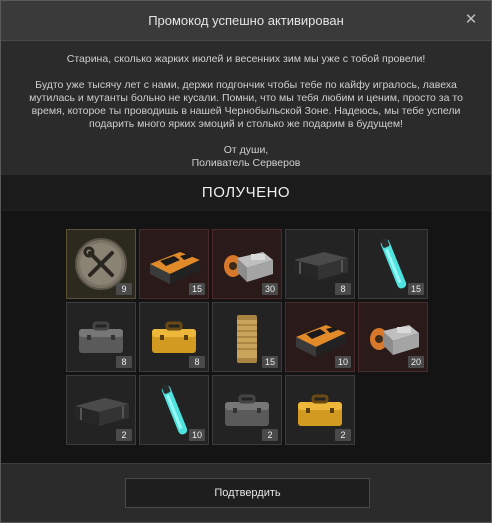 Image resolution: width=492 pixels, height=523 pixels. Describe the element at coordinates (246, 163) in the screenshot. I see `signature-line-2: Поливатель Серверов` at that location.